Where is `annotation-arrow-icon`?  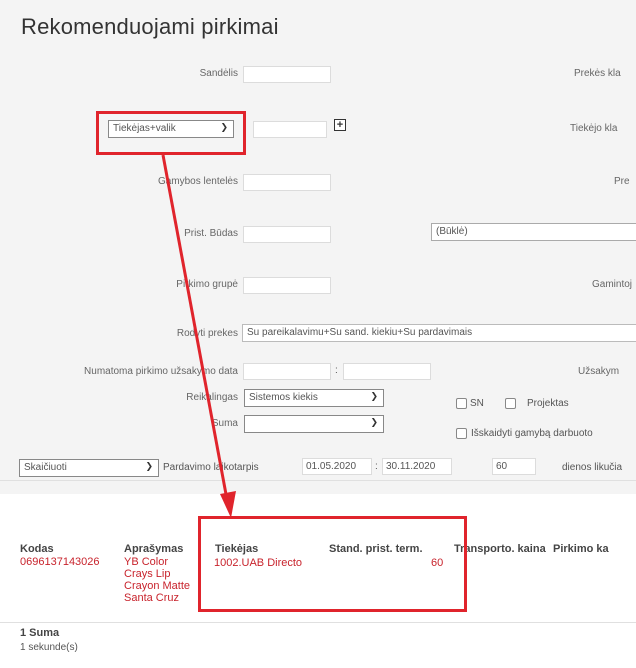 annotation-arrow-icon is located at coordinates (198, 336).